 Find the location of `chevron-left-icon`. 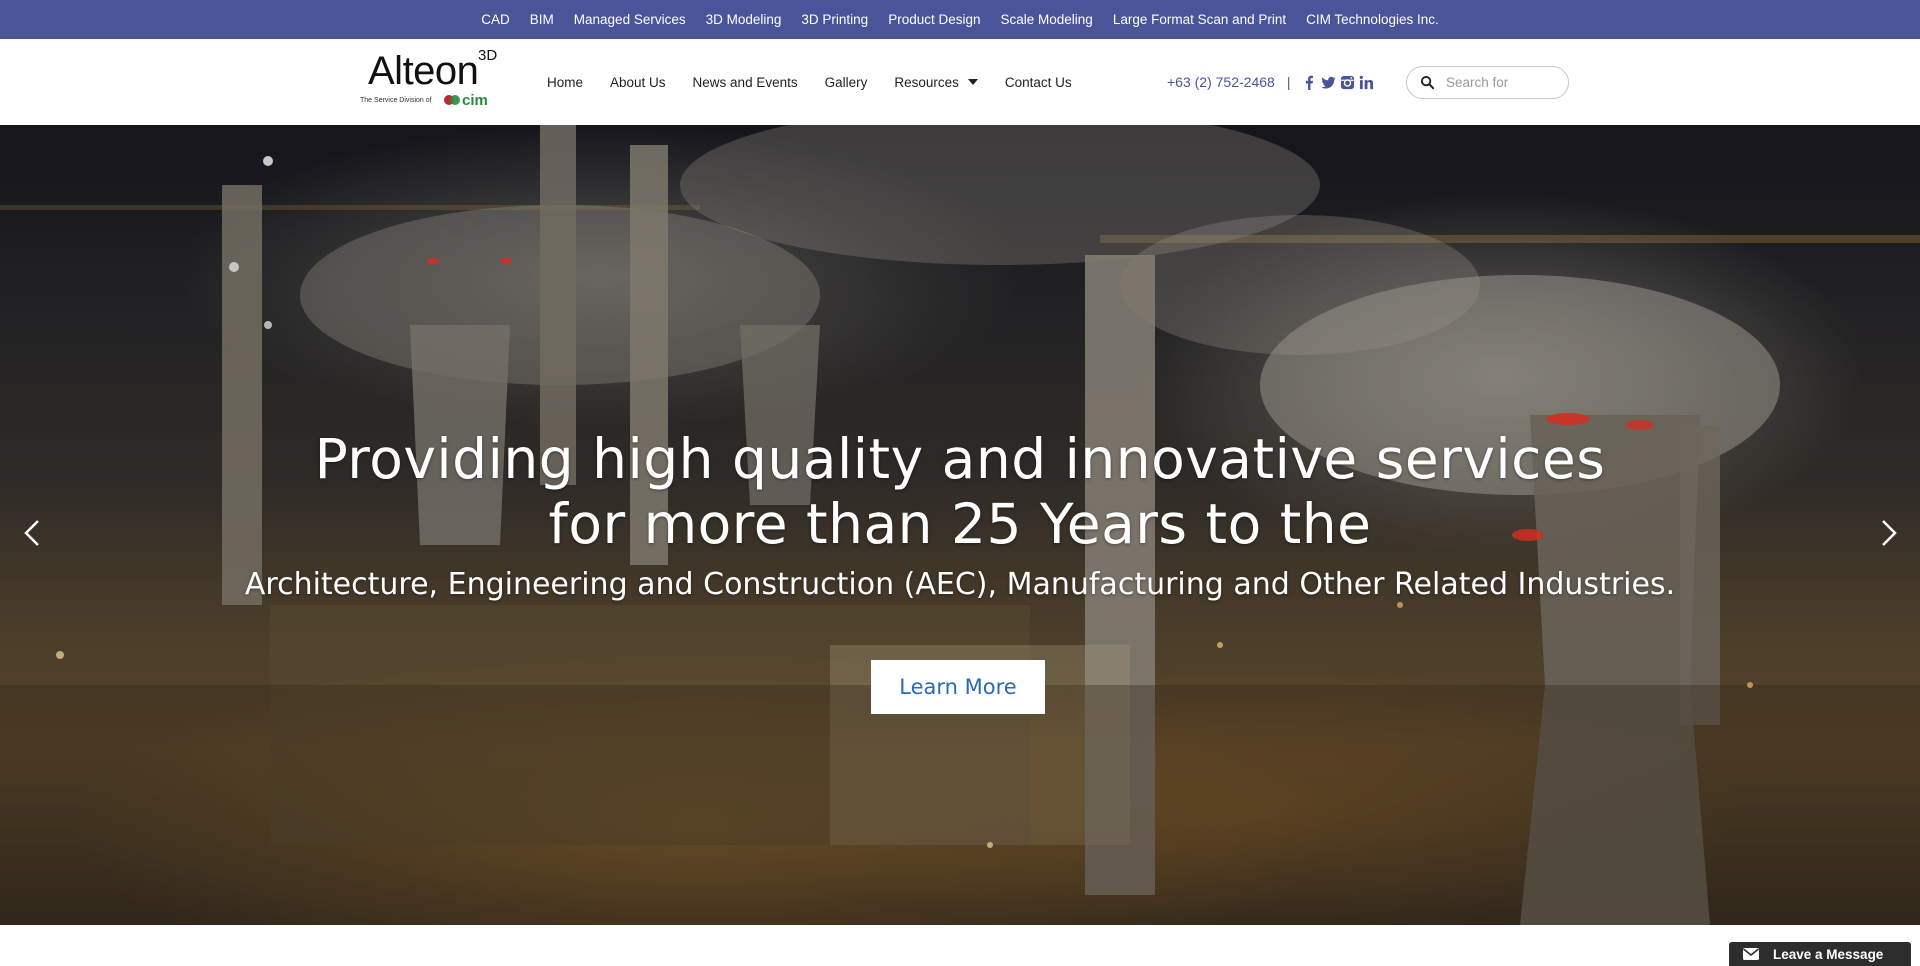

chevron-left-icon is located at coordinates (33, 533).